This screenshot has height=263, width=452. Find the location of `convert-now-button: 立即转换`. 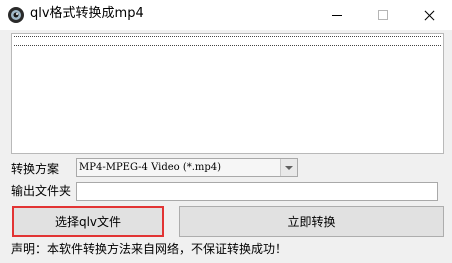

convert-now-button: 立即转换 is located at coordinates (311, 221).